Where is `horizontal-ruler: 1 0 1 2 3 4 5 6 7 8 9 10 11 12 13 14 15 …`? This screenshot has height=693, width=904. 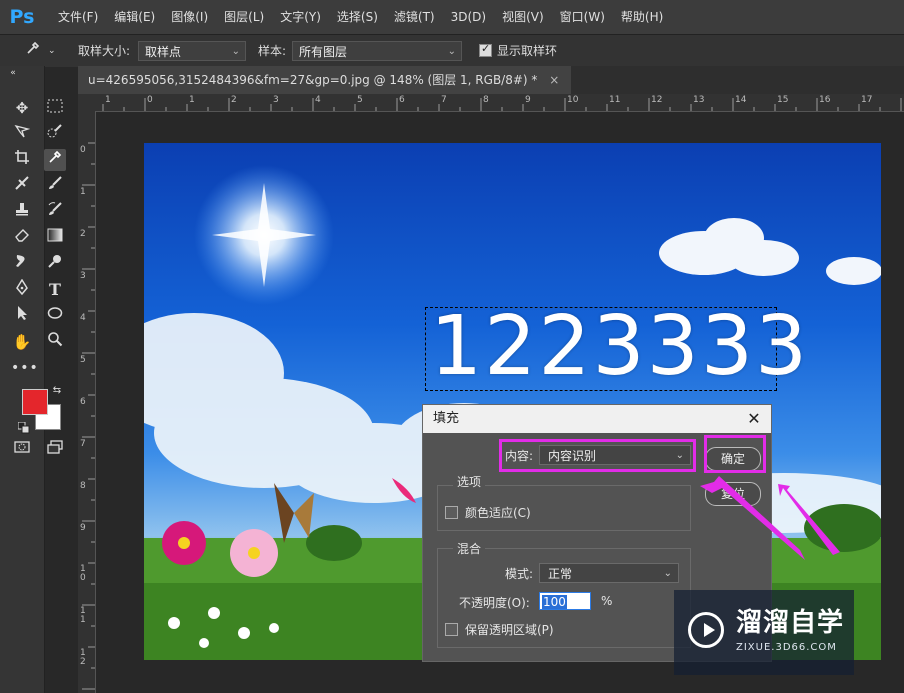
horizontal-ruler: 1 0 1 2 3 4 5 6 7 8 9 10 11 12 13 14 15 … is located at coordinates (499, 103).